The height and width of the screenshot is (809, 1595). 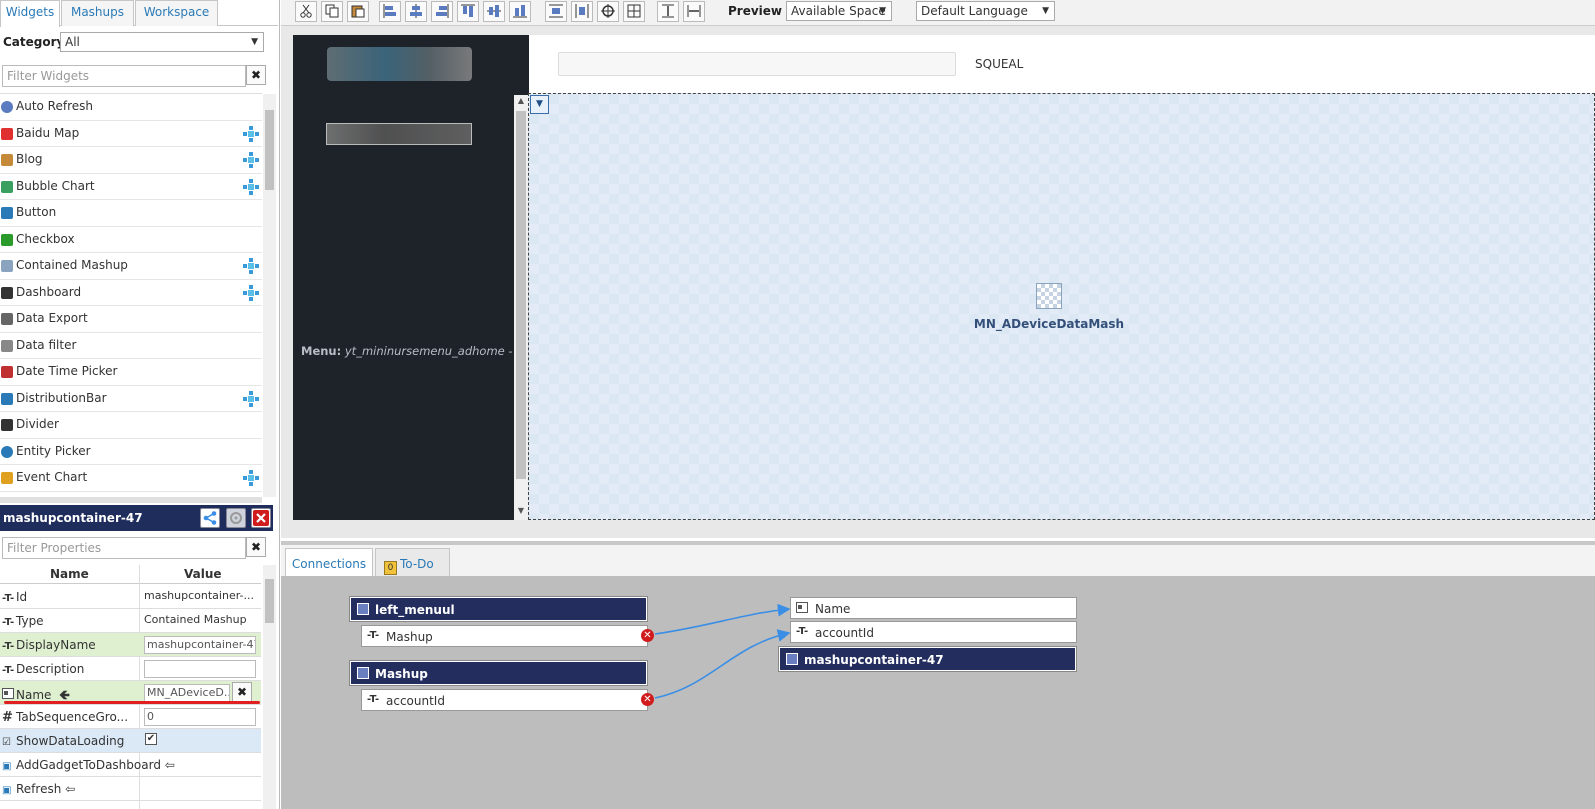 What do you see at coordinates (130, 789) in the screenshot?
I see `prop-row-refresh: ▣ Refresh ⇦` at bounding box center [130, 789].